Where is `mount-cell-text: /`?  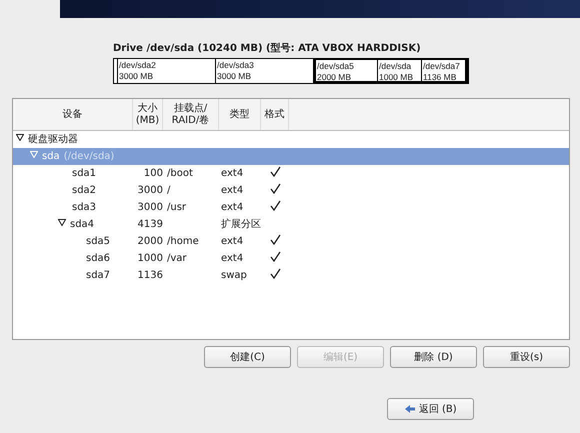
mount-cell-text: / is located at coordinates (169, 191).